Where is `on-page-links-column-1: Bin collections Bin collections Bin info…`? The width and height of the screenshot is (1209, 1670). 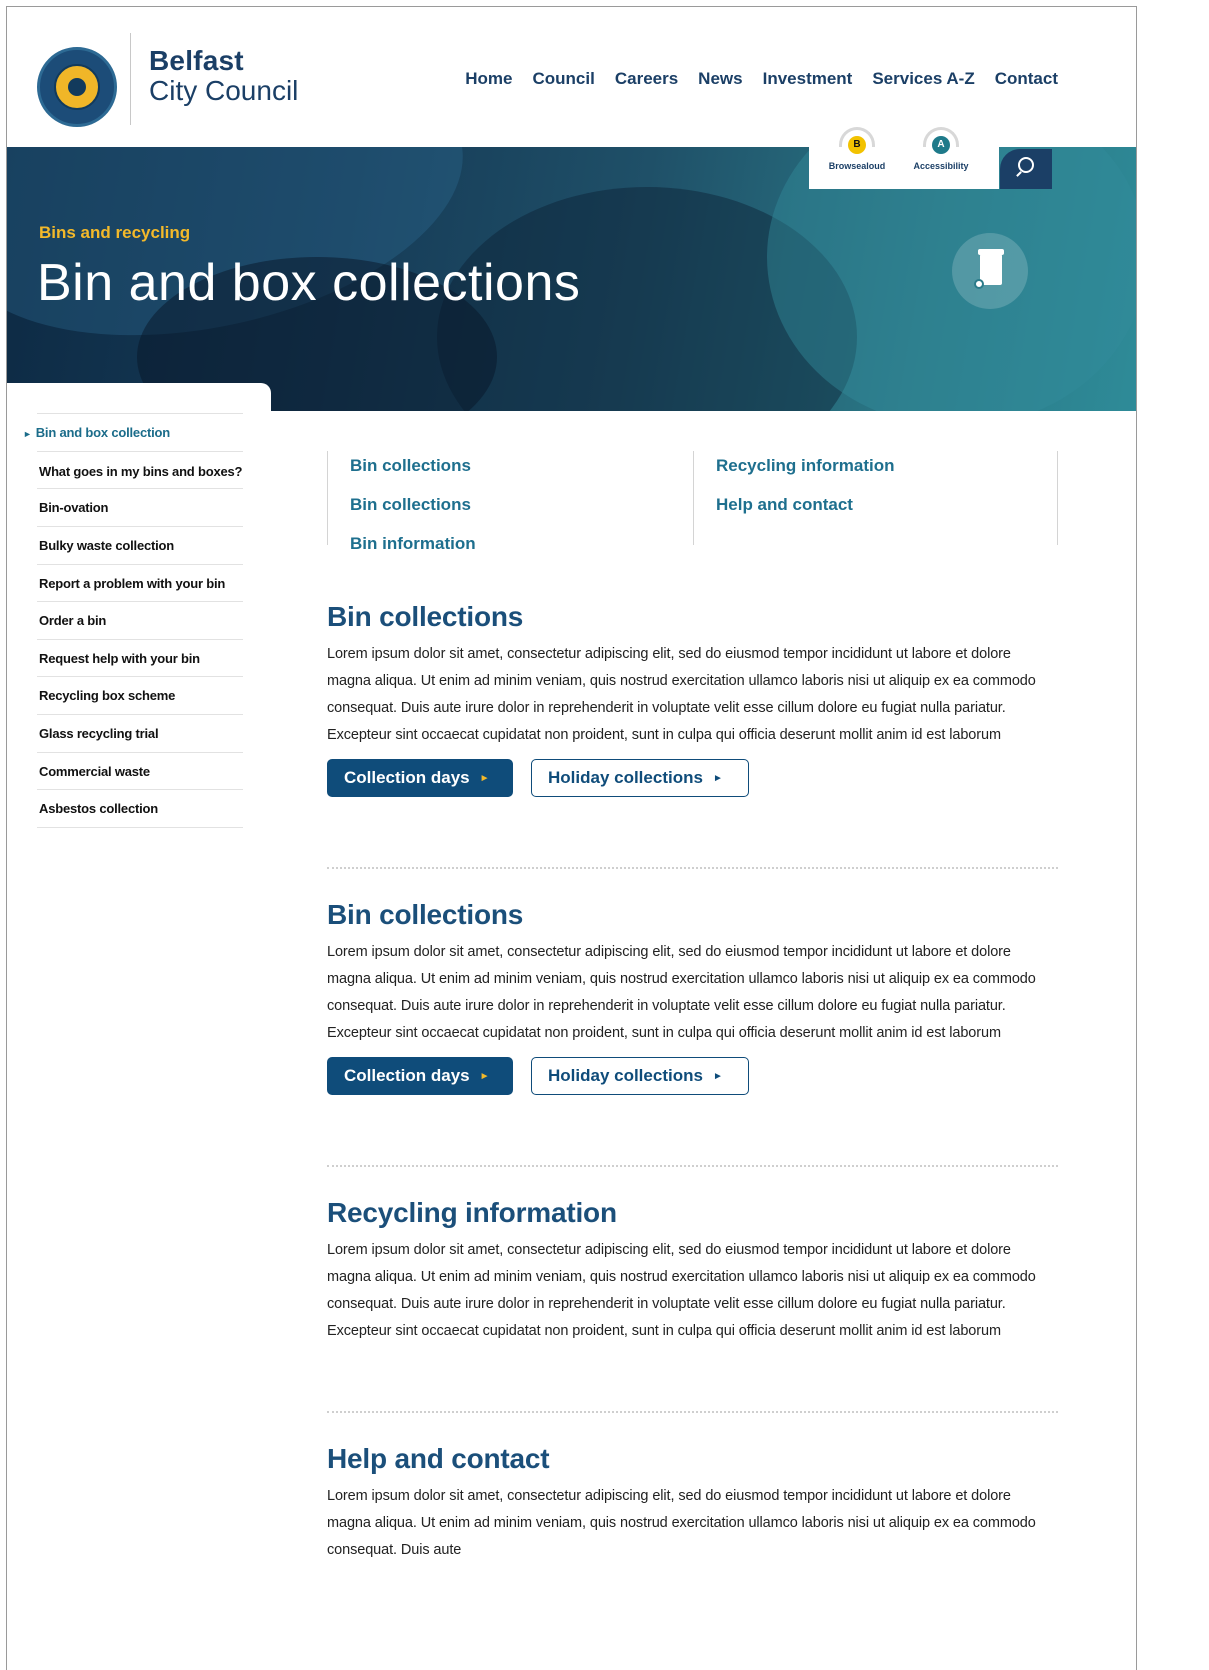 on-page-links-column-1: Bin collections Bin collections Bin info… is located at coordinates (510, 502).